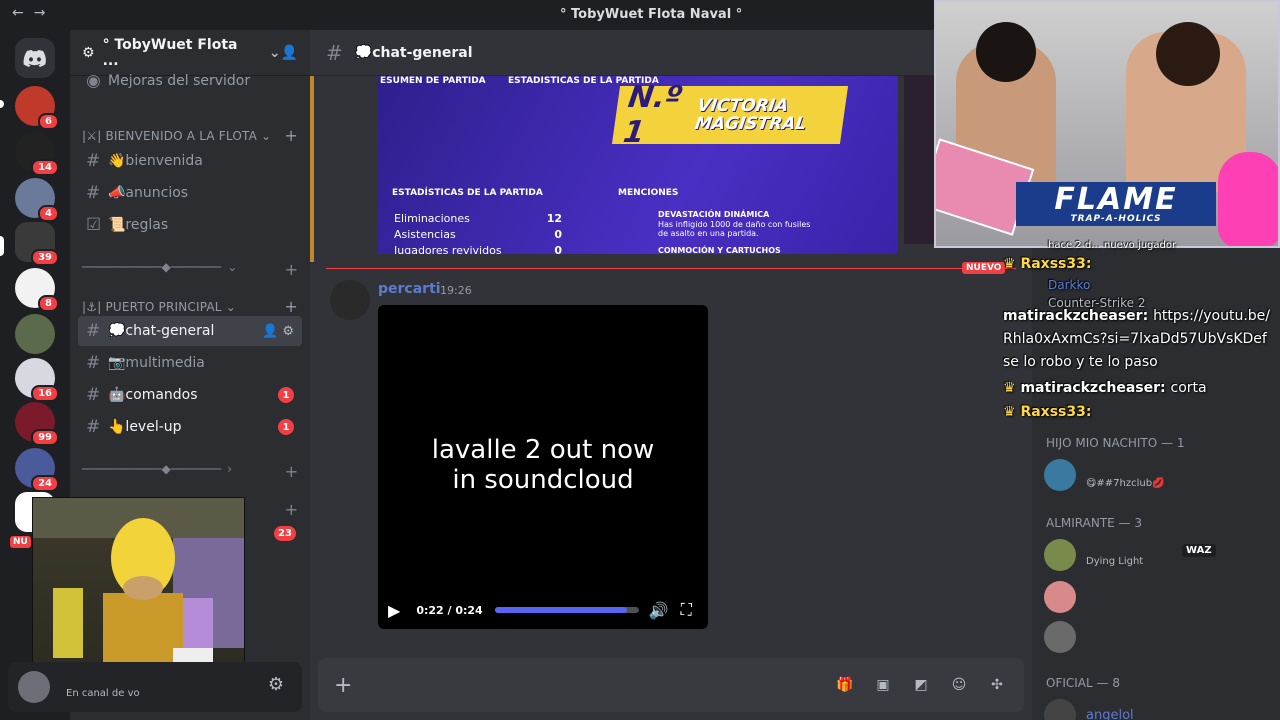 This screenshot has width=1280, height=720. Describe the element at coordinates (456, 290) in the screenshot. I see `message-timestamp: 19:26` at that location.